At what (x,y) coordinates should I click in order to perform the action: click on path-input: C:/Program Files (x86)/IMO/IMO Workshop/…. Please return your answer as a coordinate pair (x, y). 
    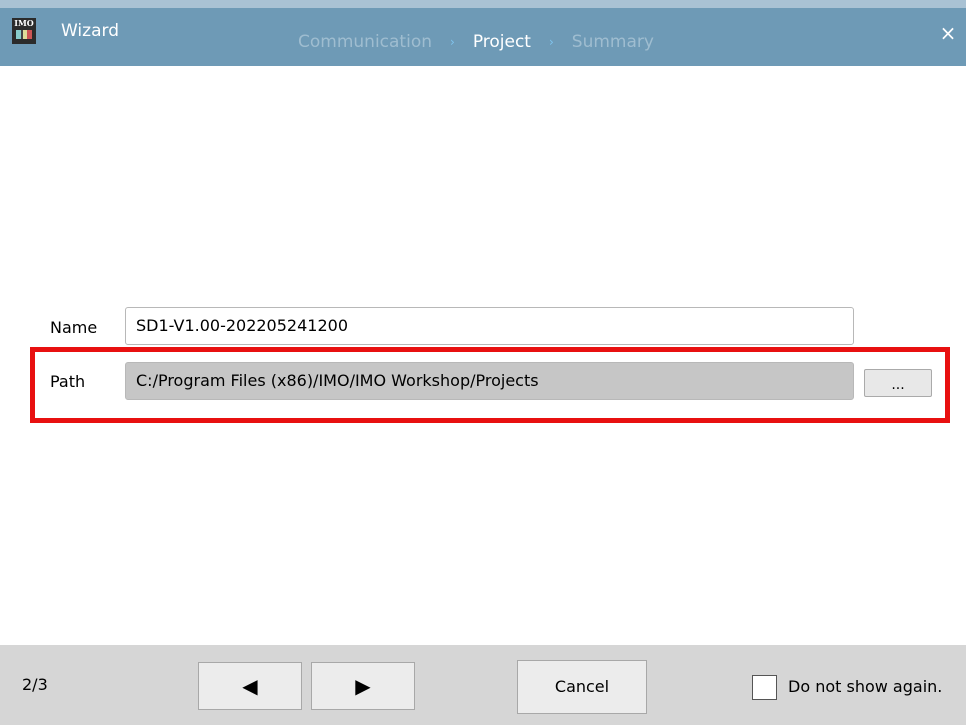
    Looking at the image, I should click on (489, 381).